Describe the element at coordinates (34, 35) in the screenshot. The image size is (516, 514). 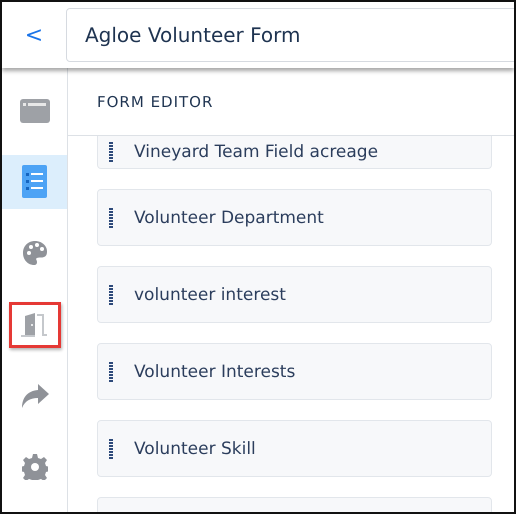
I see `back-button: <` at that location.